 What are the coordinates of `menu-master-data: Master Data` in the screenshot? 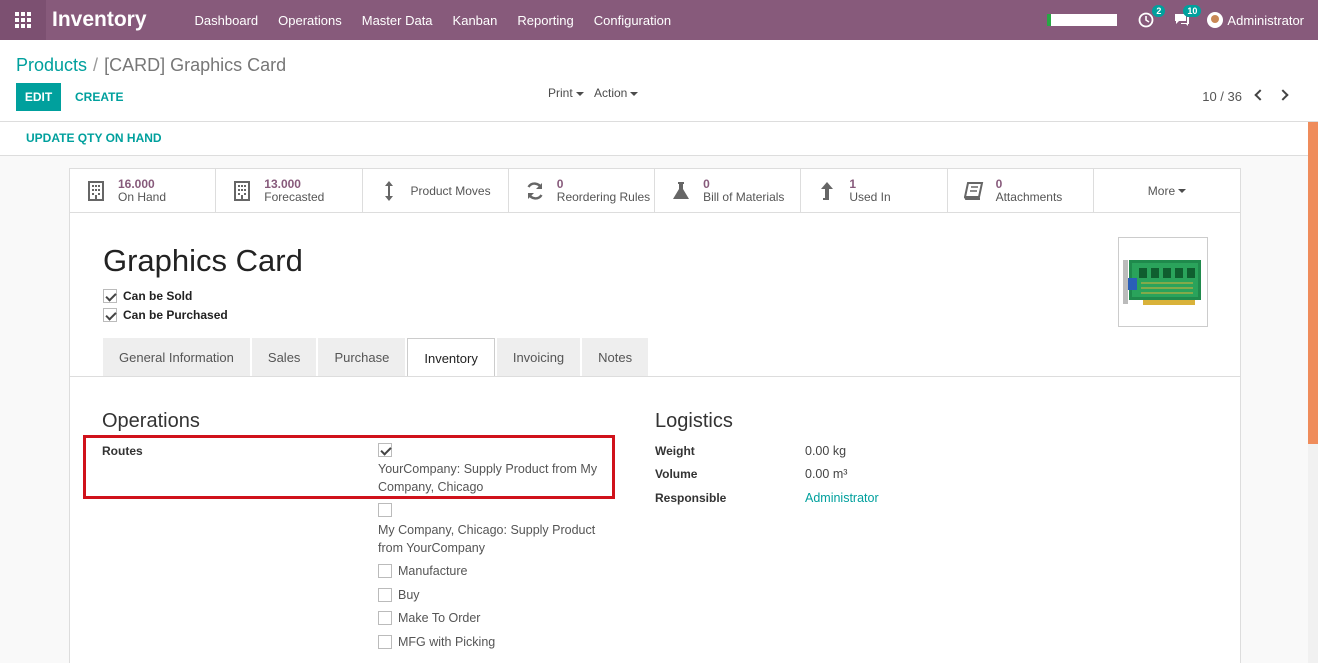 It's located at (397, 20).